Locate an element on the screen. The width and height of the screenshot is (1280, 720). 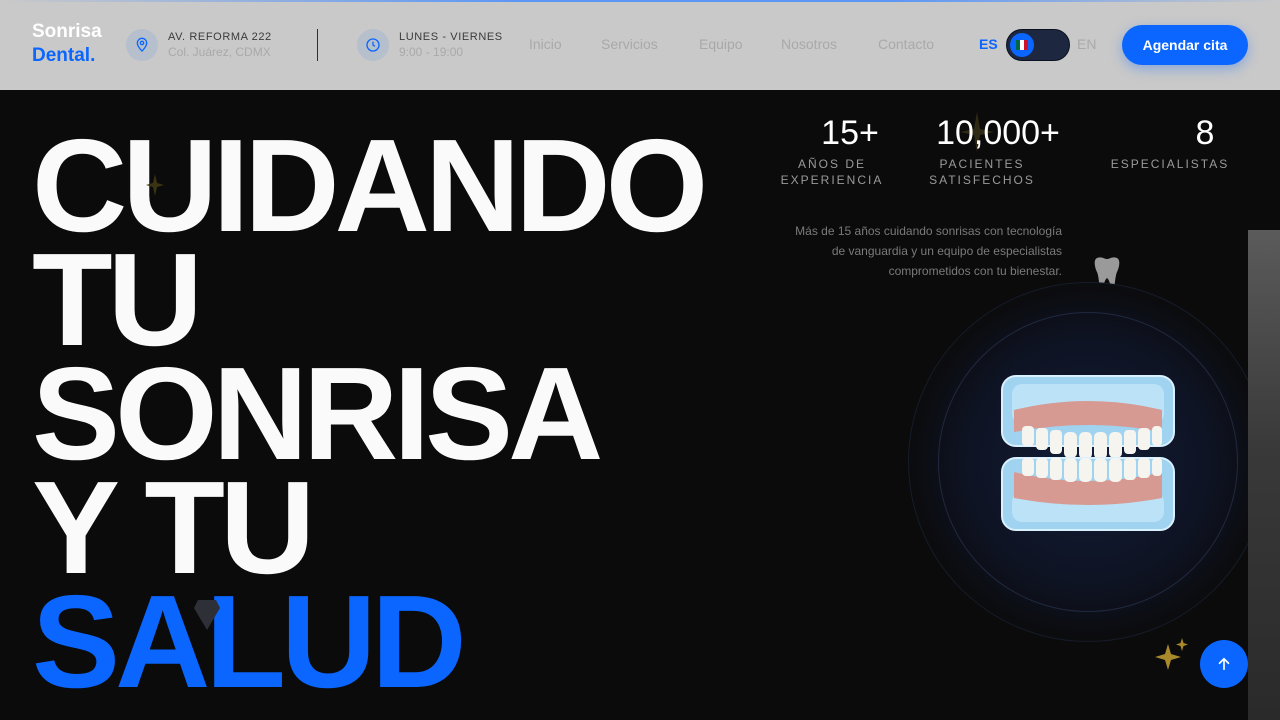
clock-icon is located at coordinates (373, 45).